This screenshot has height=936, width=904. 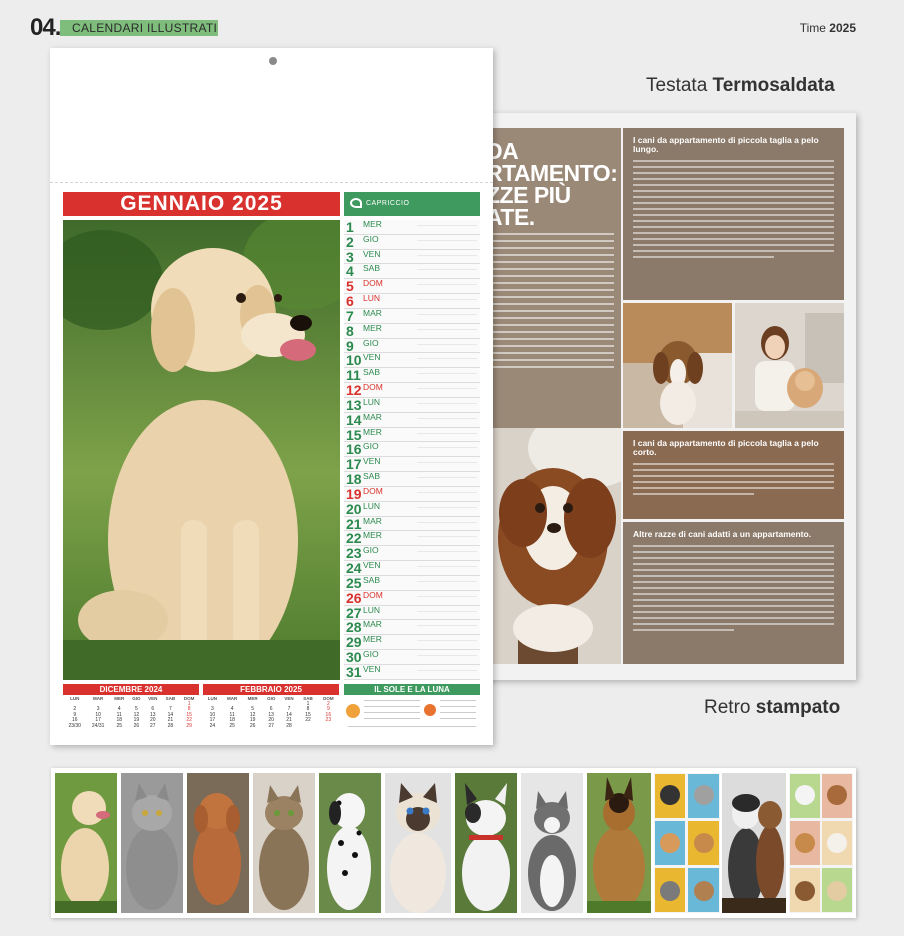 What do you see at coordinates (412, 568) in the screenshot?
I see `day-row: 24 VEN` at bounding box center [412, 568].